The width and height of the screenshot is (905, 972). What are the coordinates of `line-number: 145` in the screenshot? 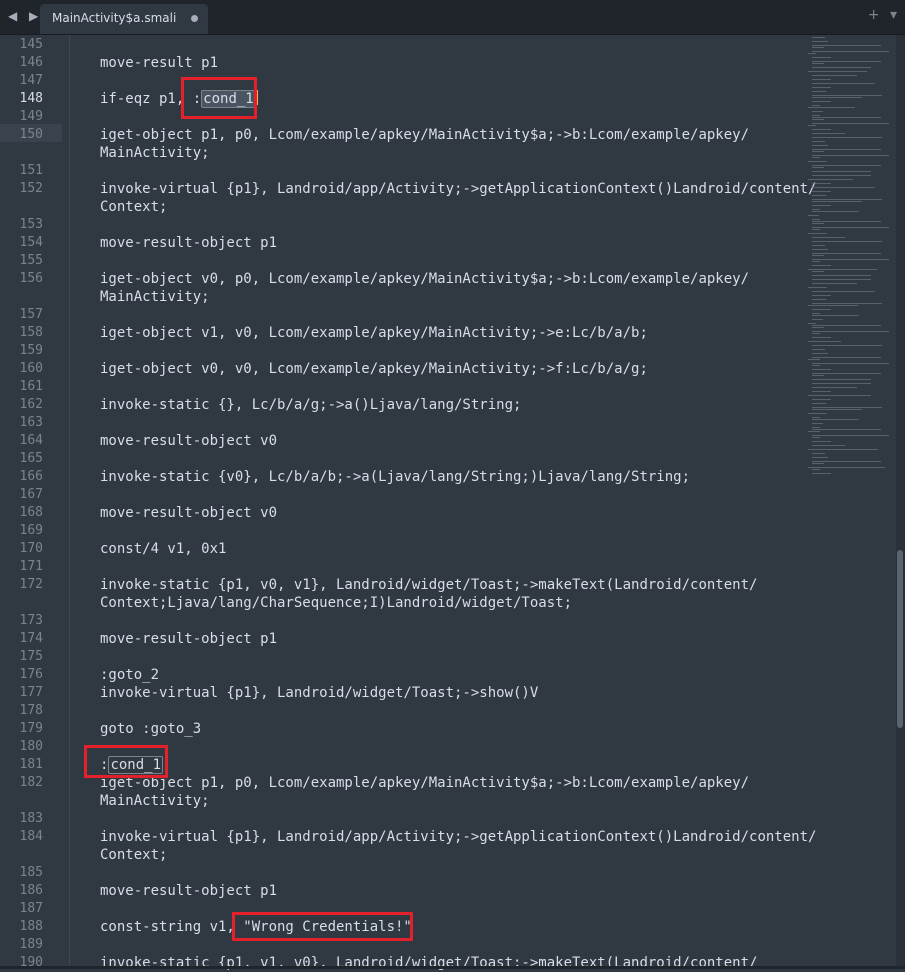 It's located at (31, 44).